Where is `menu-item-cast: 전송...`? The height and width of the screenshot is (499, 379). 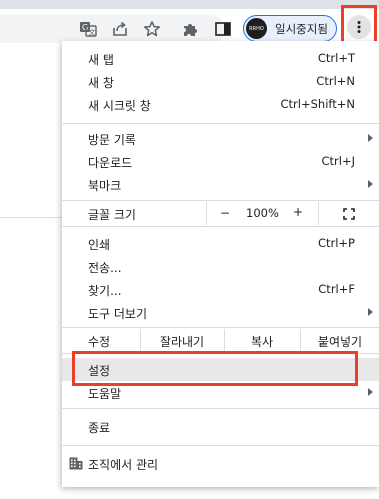 menu-item-cast: 전송... is located at coordinates (220, 266).